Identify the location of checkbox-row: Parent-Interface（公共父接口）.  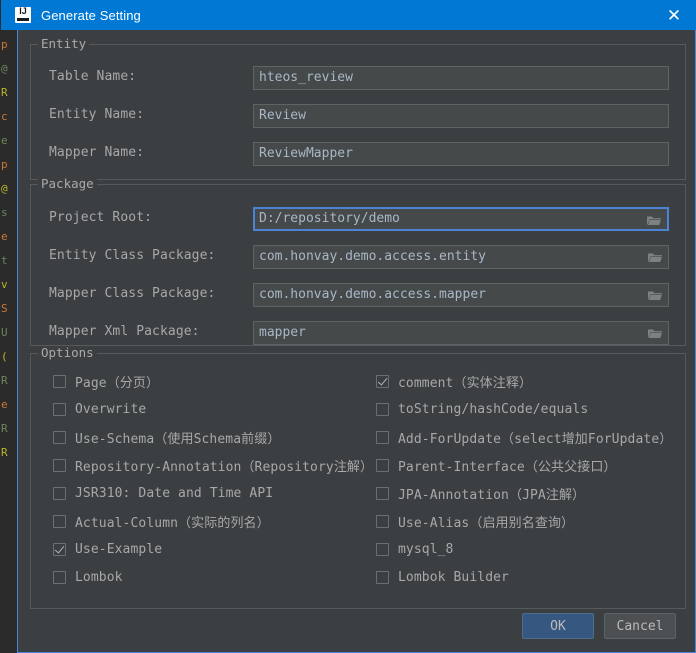
(496, 465).